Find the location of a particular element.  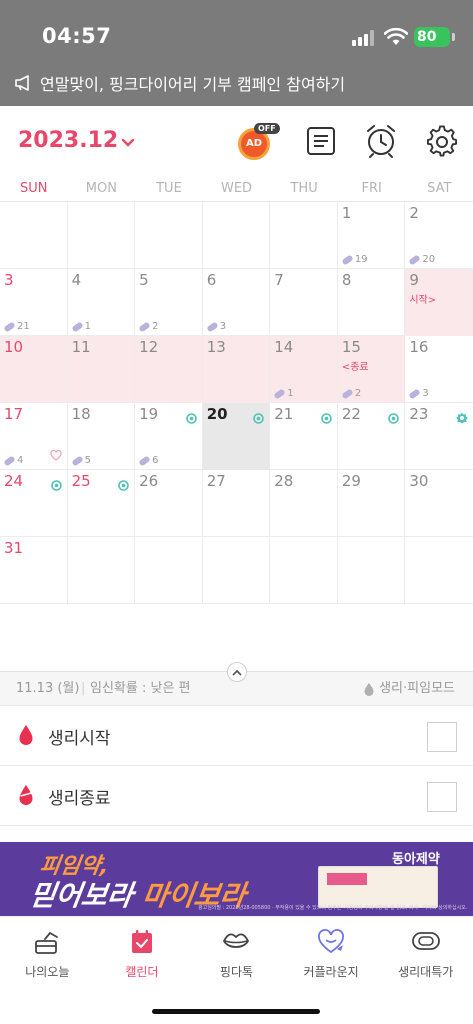

fertile-window-icon is located at coordinates (259, 418).